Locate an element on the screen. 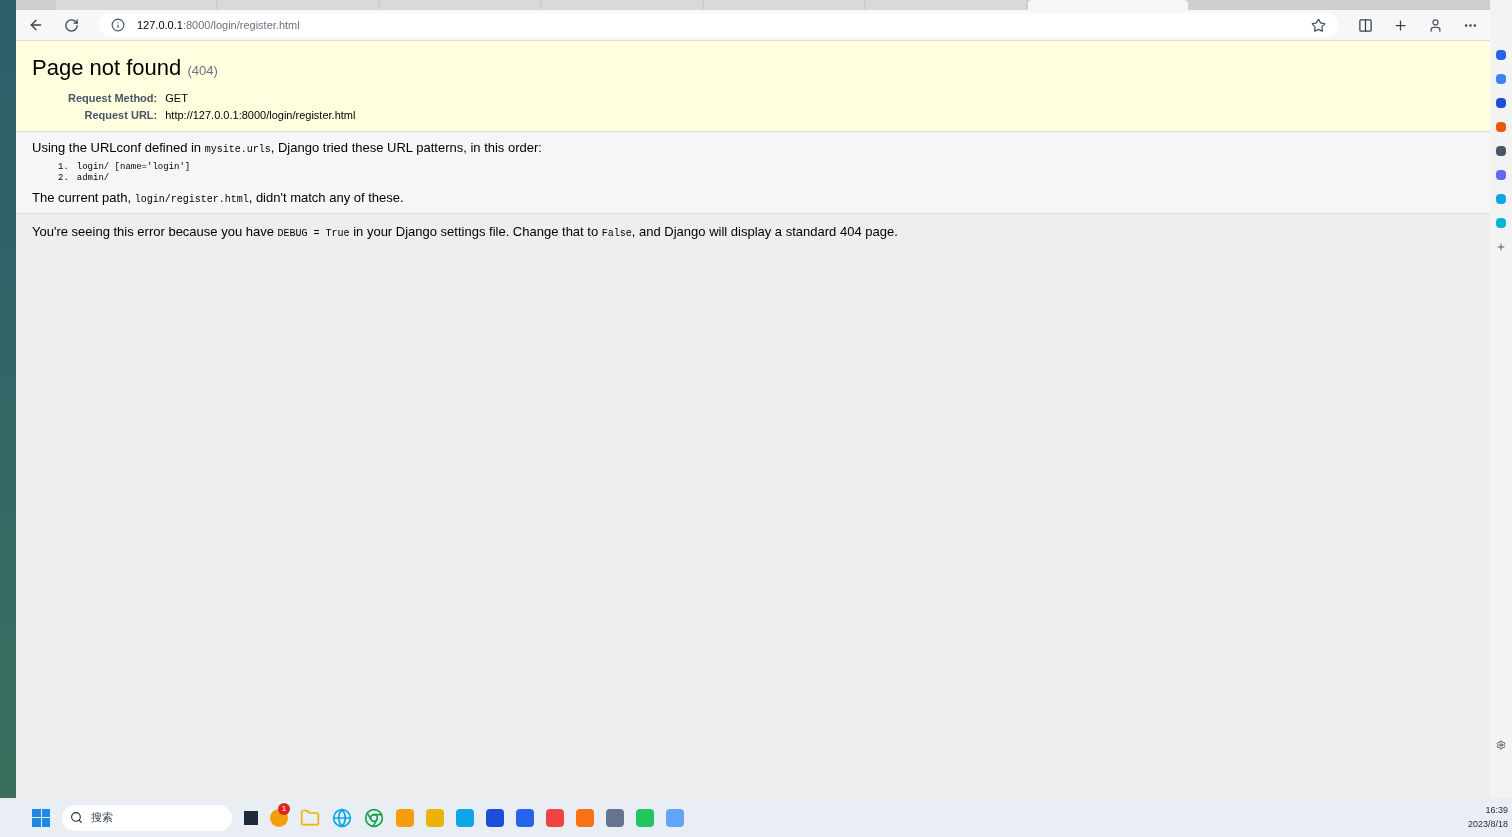 Image resolution: width=1512 pixels, height=837 pixels. back-icon is located at coordinates (36, 25).